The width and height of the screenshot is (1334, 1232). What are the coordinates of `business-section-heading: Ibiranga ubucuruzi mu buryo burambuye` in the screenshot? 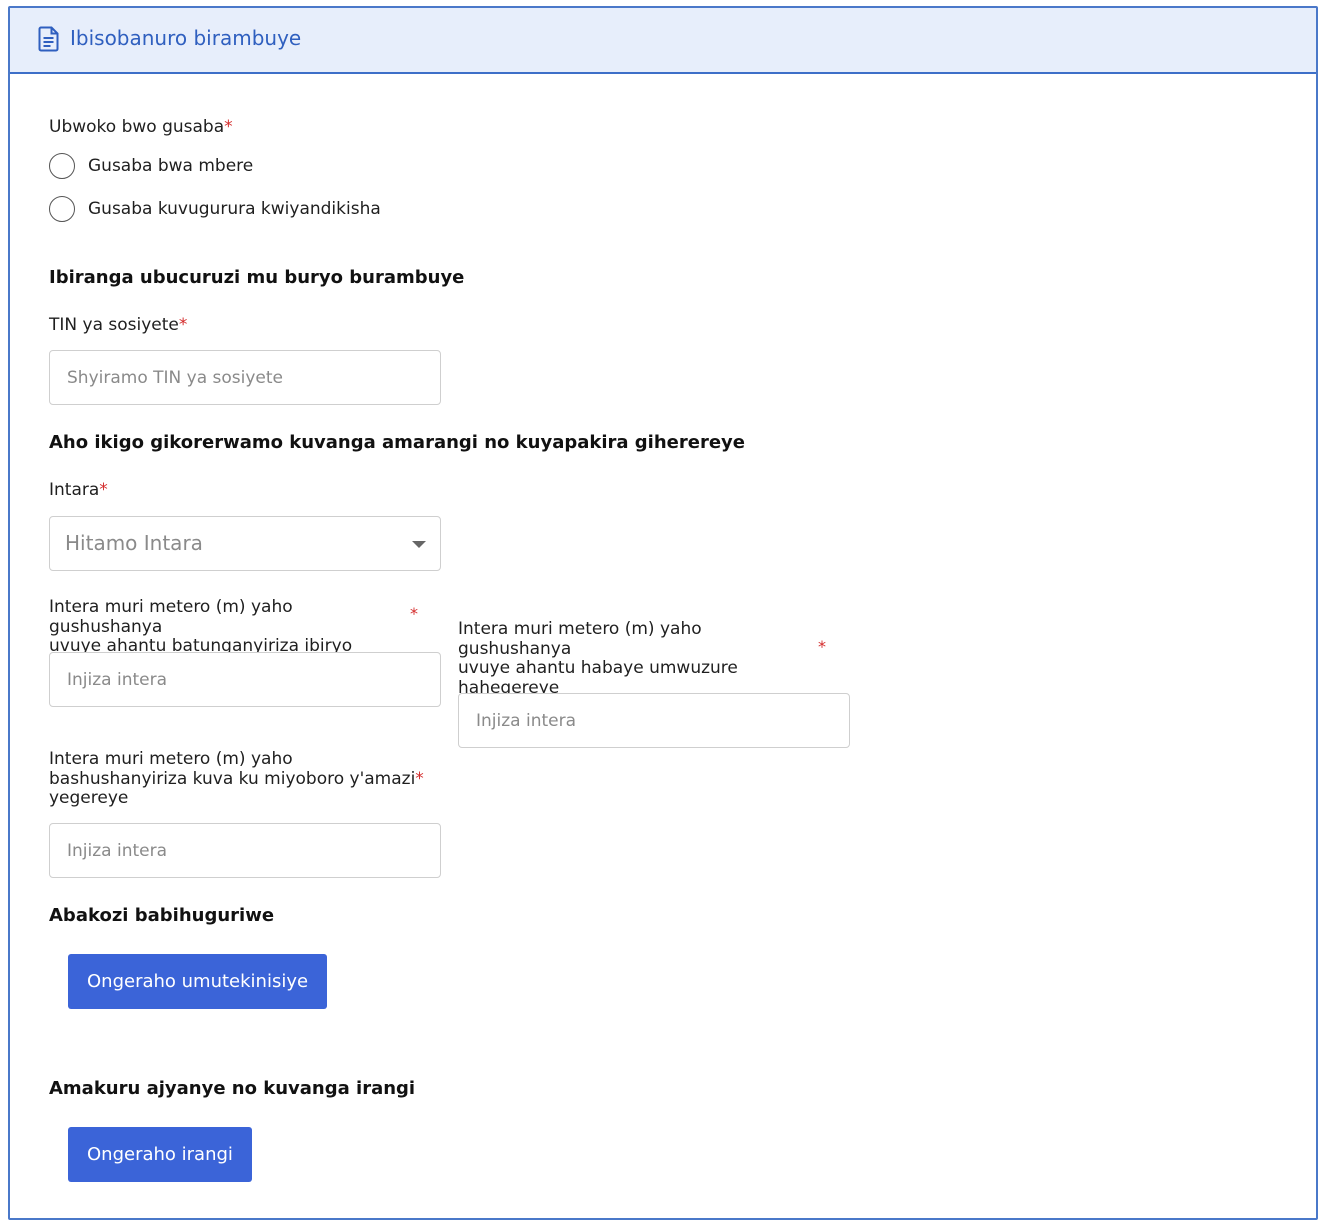 It's located at (257, 277).